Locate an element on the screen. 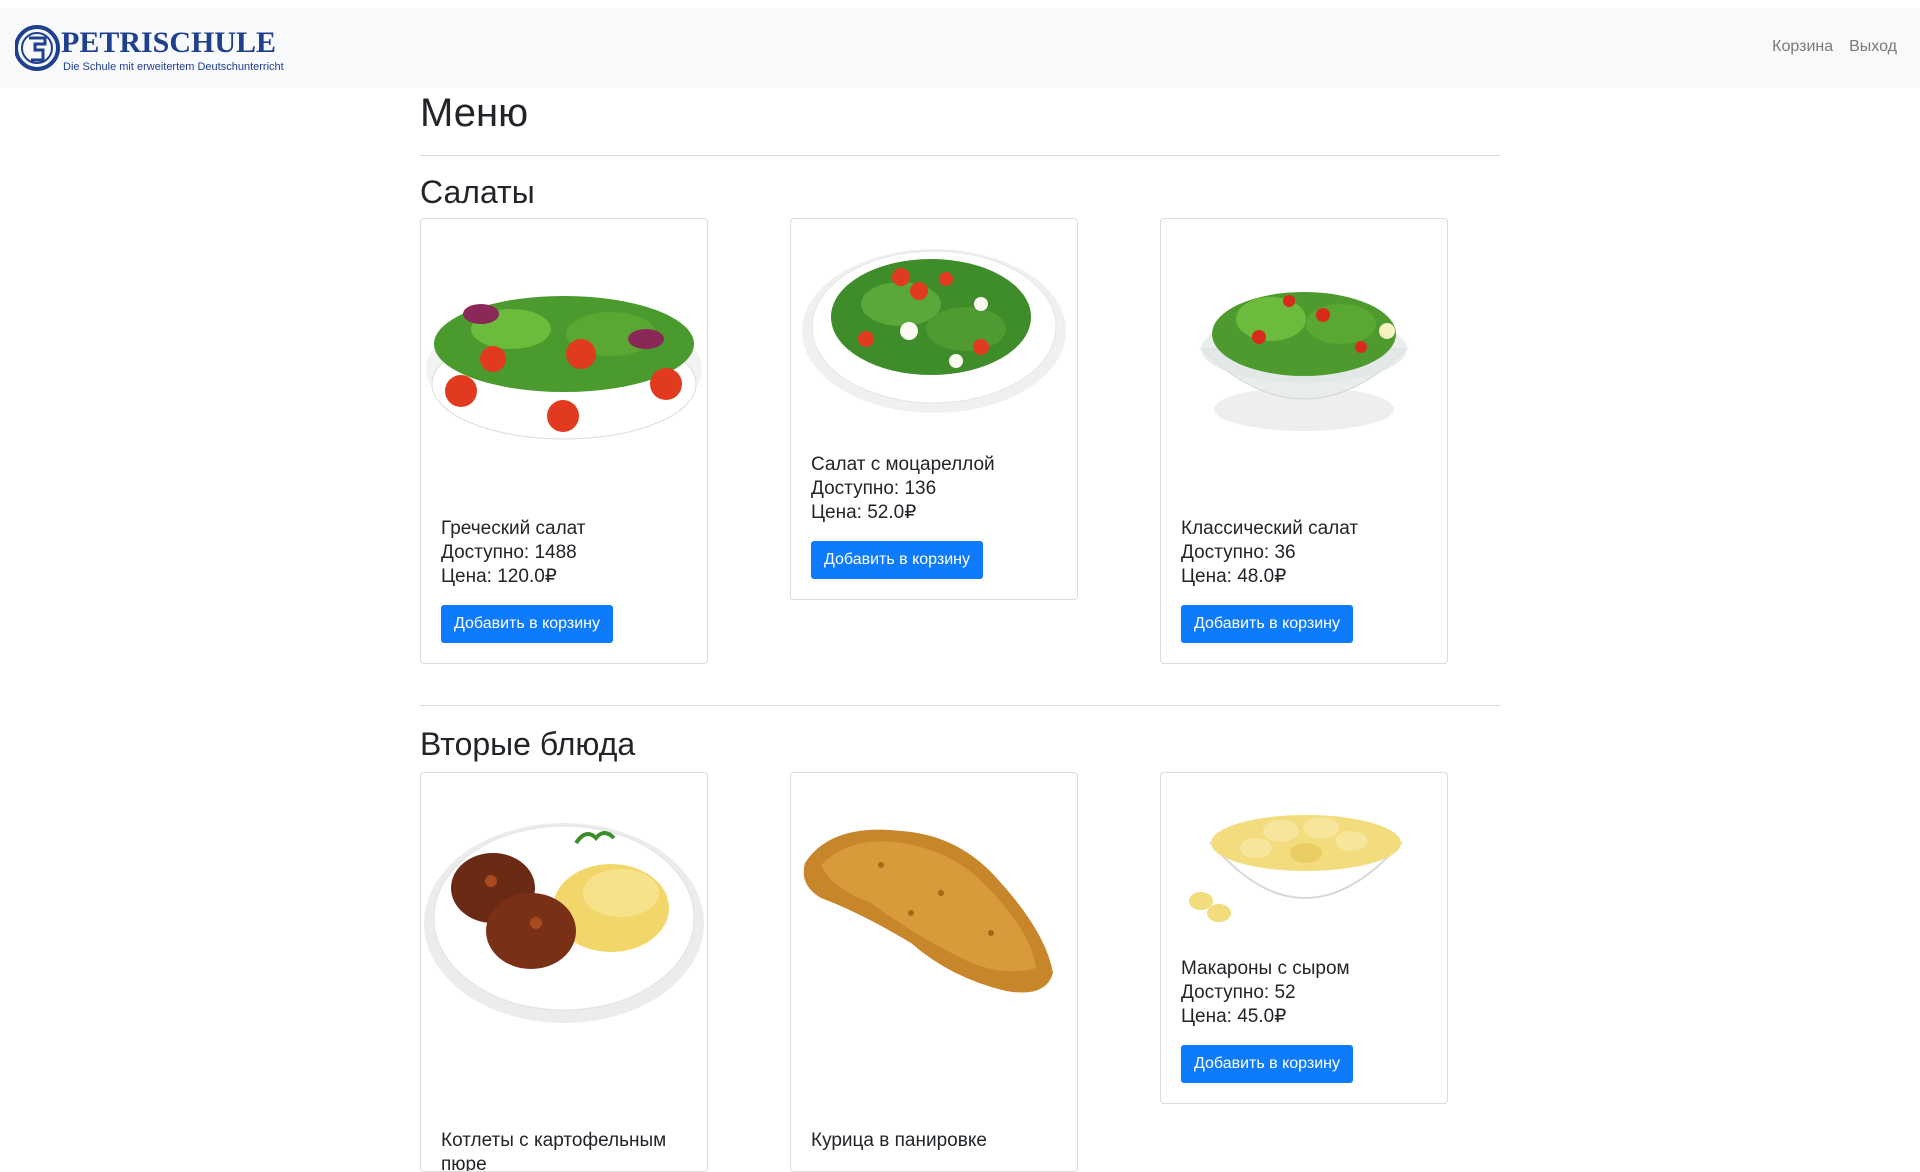 This screenshot has width=1920, height=1172. item-name: Котлеты с картофельным пюре is located at coordinates (554, 1151).